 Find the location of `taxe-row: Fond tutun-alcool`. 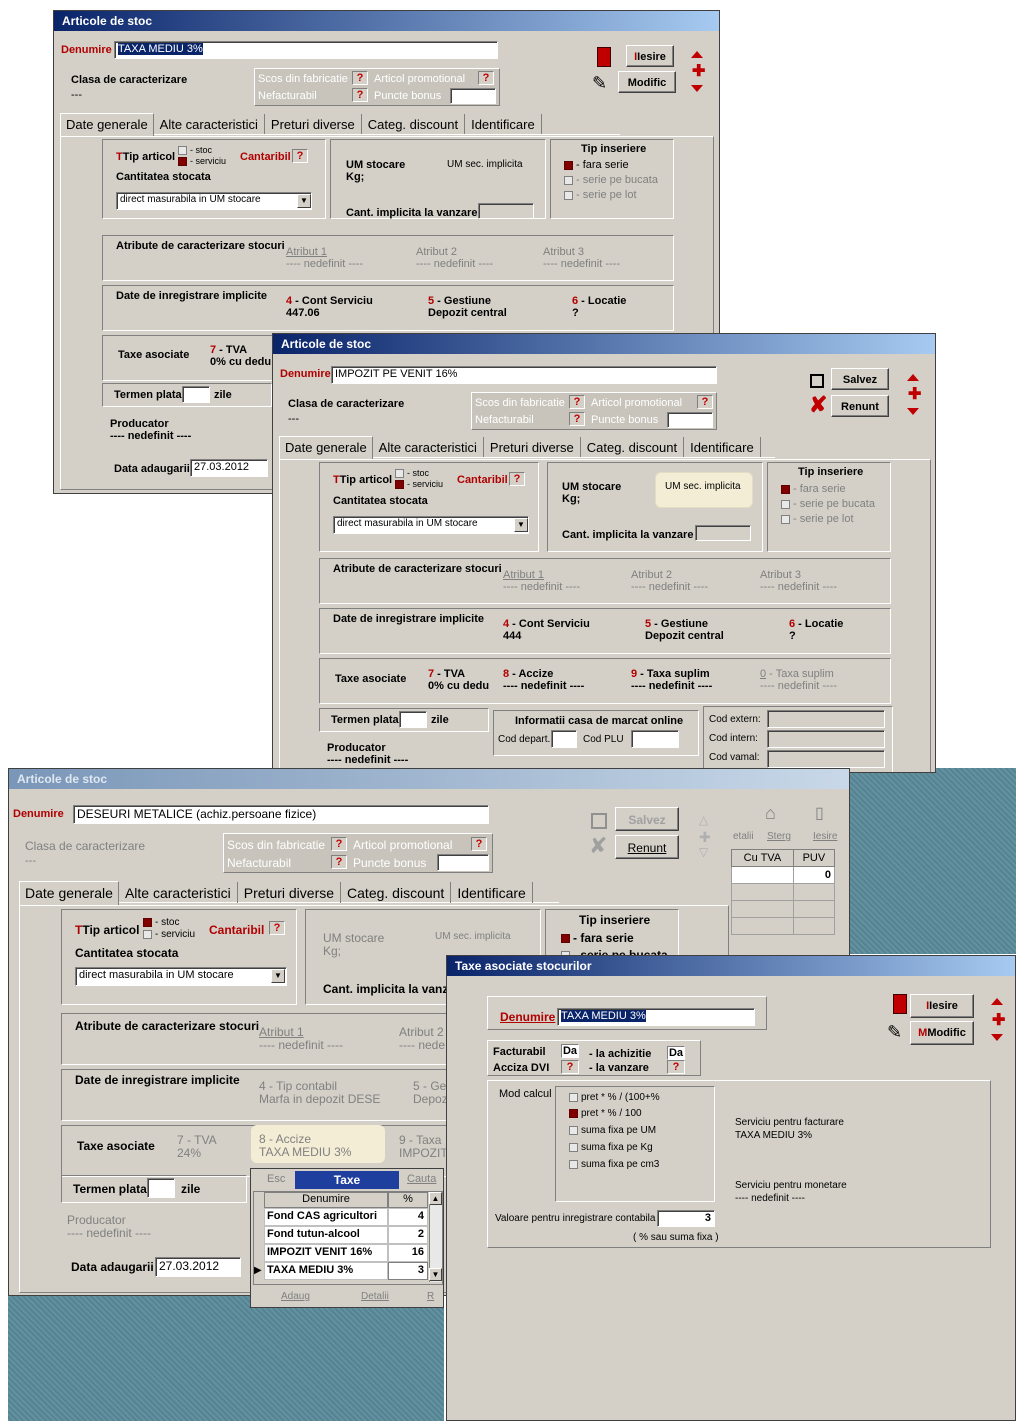

taxe-row: Fond tutun-alcool is located at coordinates (326, 1235).